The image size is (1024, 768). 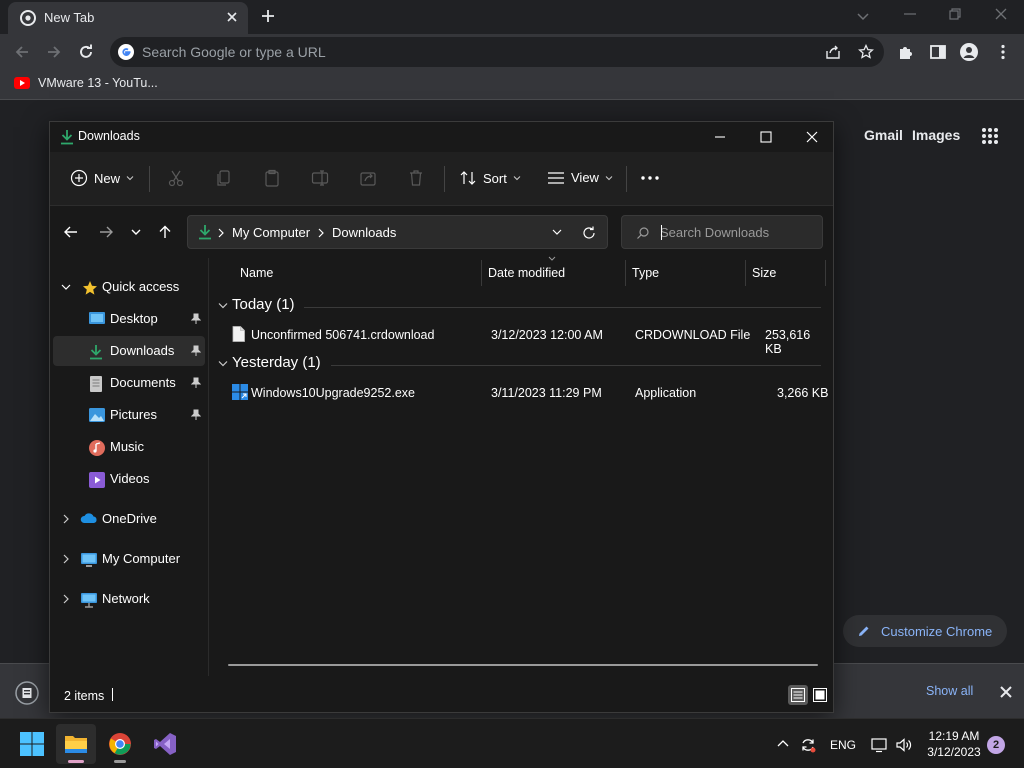 I want to click on volume-icon, so click(x=904, y=745).